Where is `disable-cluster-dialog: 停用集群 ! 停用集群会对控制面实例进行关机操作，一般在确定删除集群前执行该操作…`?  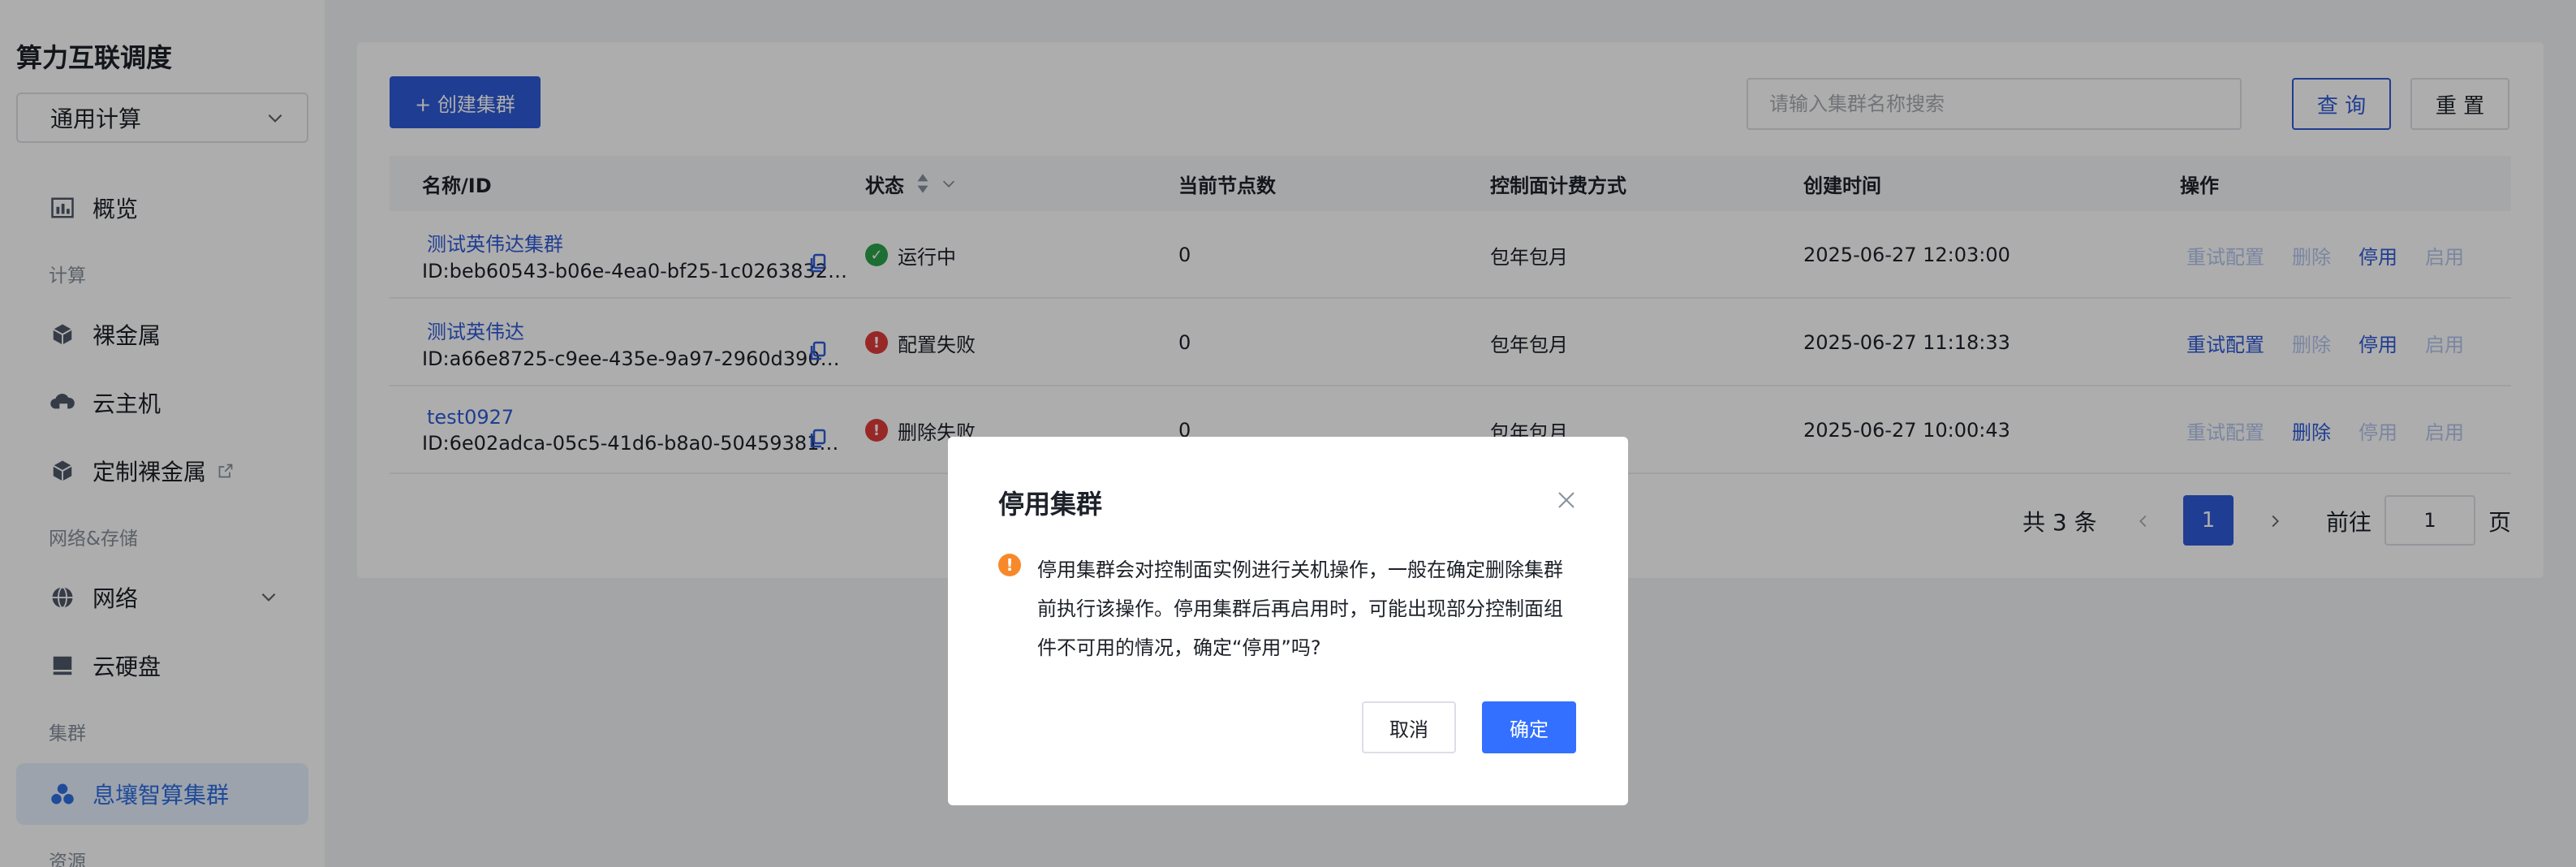
disable-cluster-dialog: 停用集群 ! 停用集群会对控制面实例进行关机操作，一般在确定删除集群前执行该操作… is located at coordinates (1288, 621).